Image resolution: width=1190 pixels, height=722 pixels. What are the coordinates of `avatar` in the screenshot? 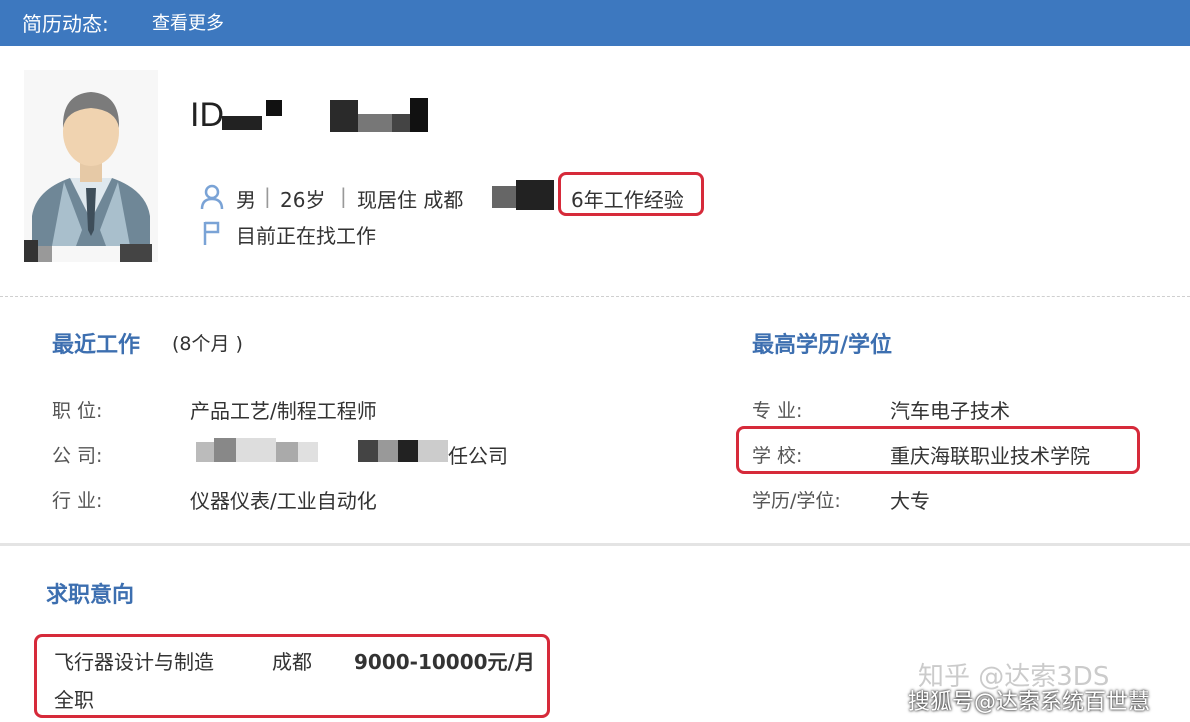 It's located at (91, 166).